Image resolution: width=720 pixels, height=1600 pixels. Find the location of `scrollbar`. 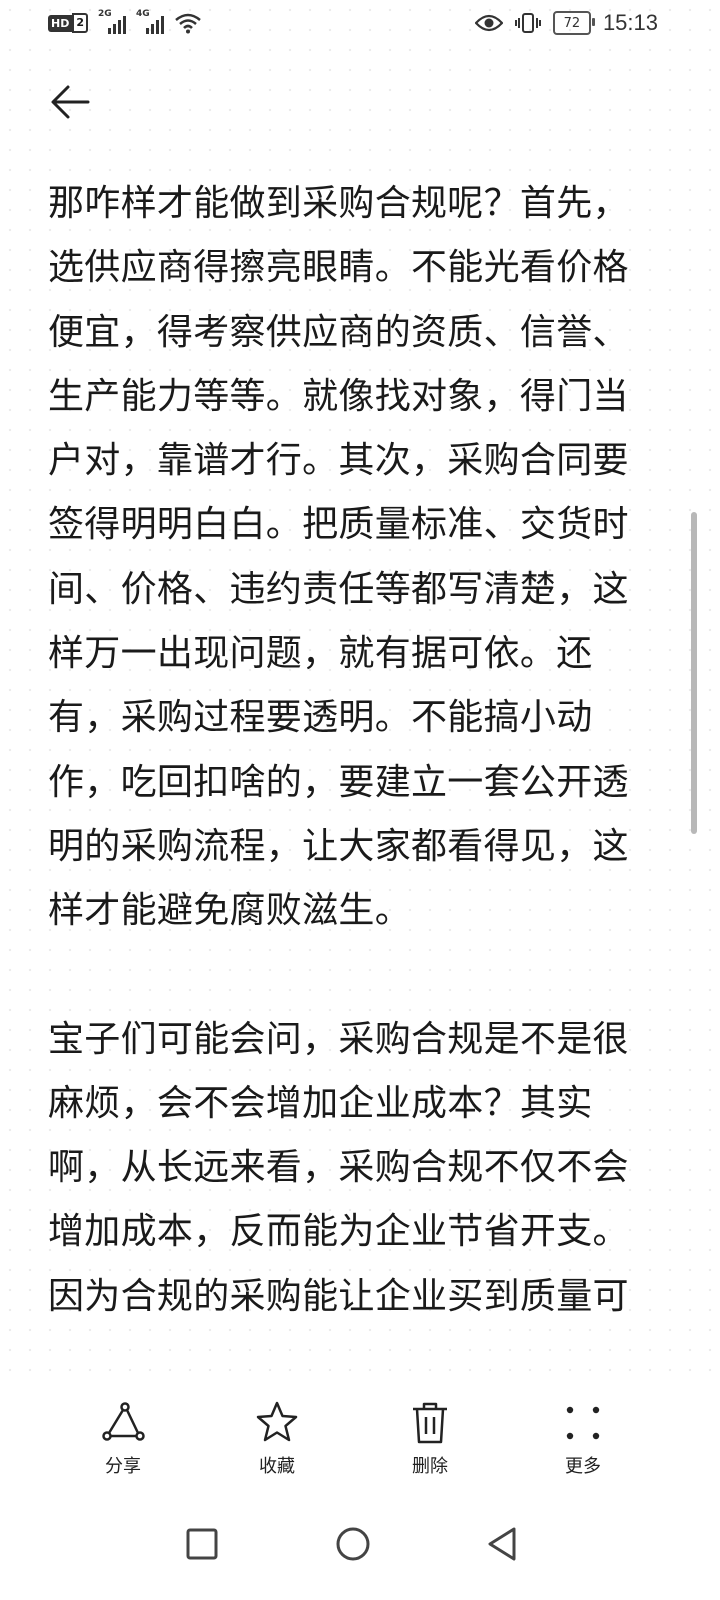

scrollbar is located at coordinates (694, 673).